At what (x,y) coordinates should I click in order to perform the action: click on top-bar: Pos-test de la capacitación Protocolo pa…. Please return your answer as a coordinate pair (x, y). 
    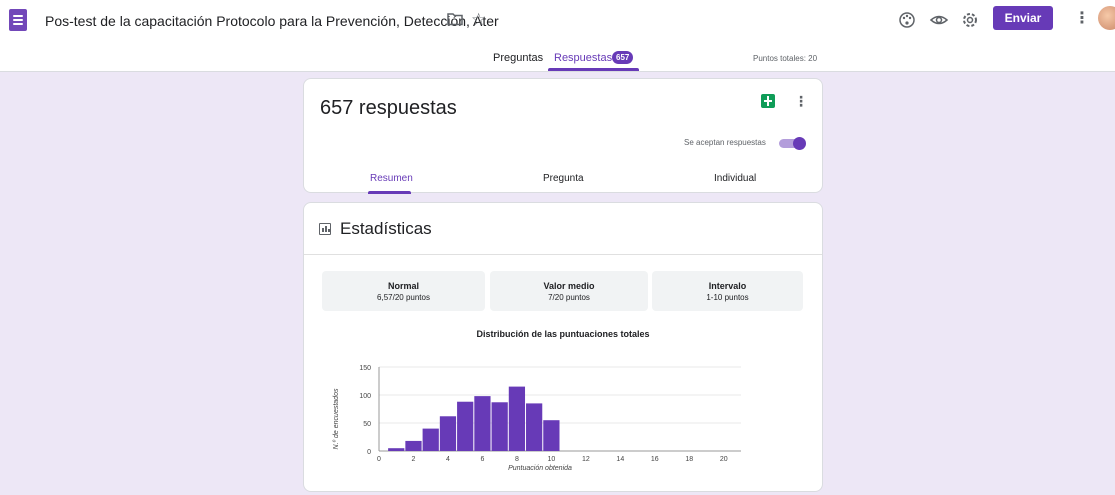
    Looking at the image, I should click on (557, 36).